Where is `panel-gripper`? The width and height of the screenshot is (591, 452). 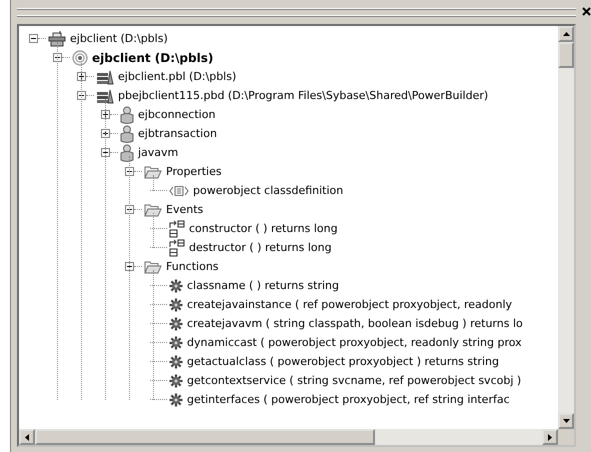
panel-gripper is located at coordinates (296, 12).